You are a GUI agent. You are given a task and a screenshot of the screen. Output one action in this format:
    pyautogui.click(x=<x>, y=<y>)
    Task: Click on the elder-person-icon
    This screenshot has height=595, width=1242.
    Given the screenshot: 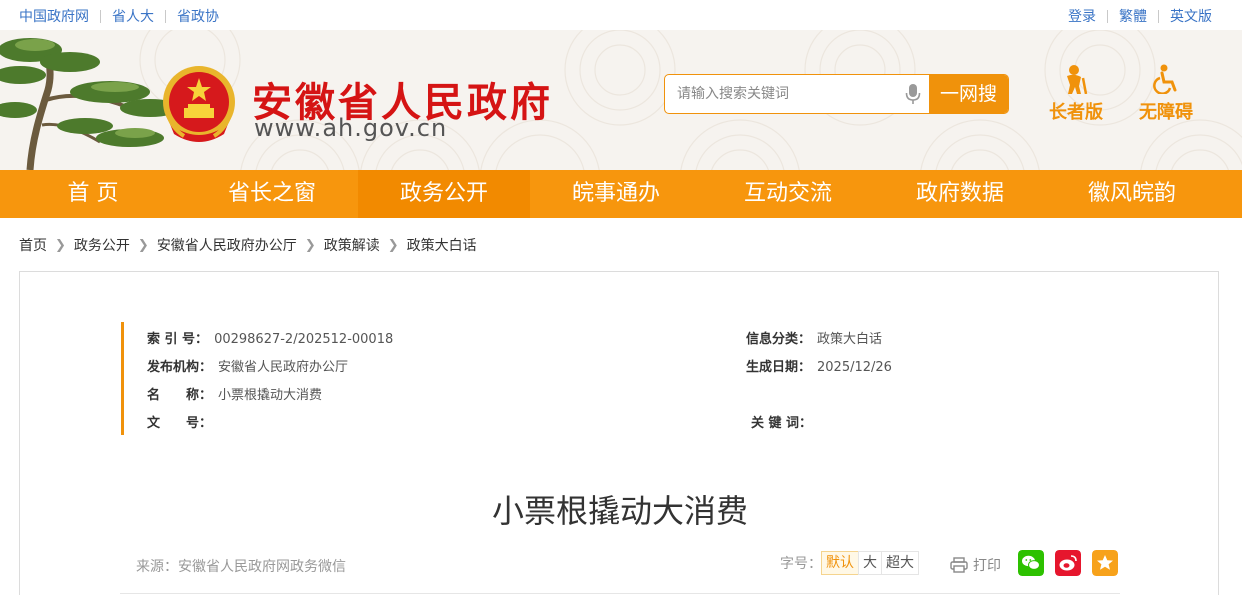 What is the action you would take?
    pyautogui.click(x=1077, y=79)
    